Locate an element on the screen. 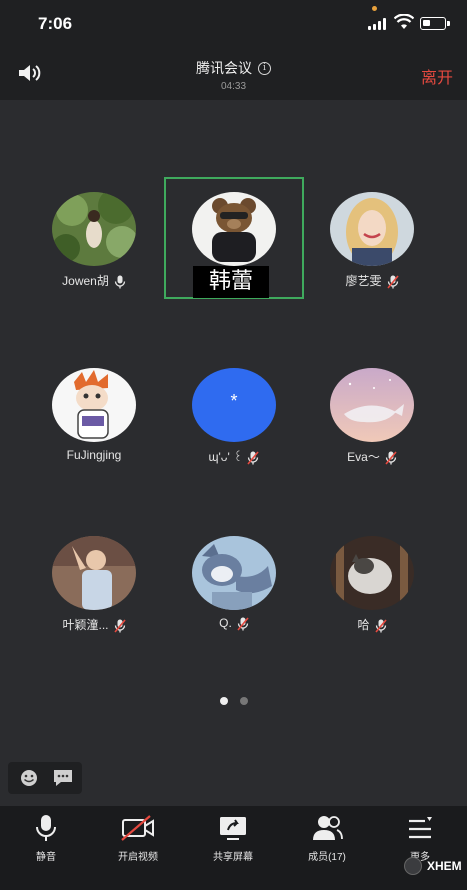  video-off-icon is located at coordinates (137, 828).